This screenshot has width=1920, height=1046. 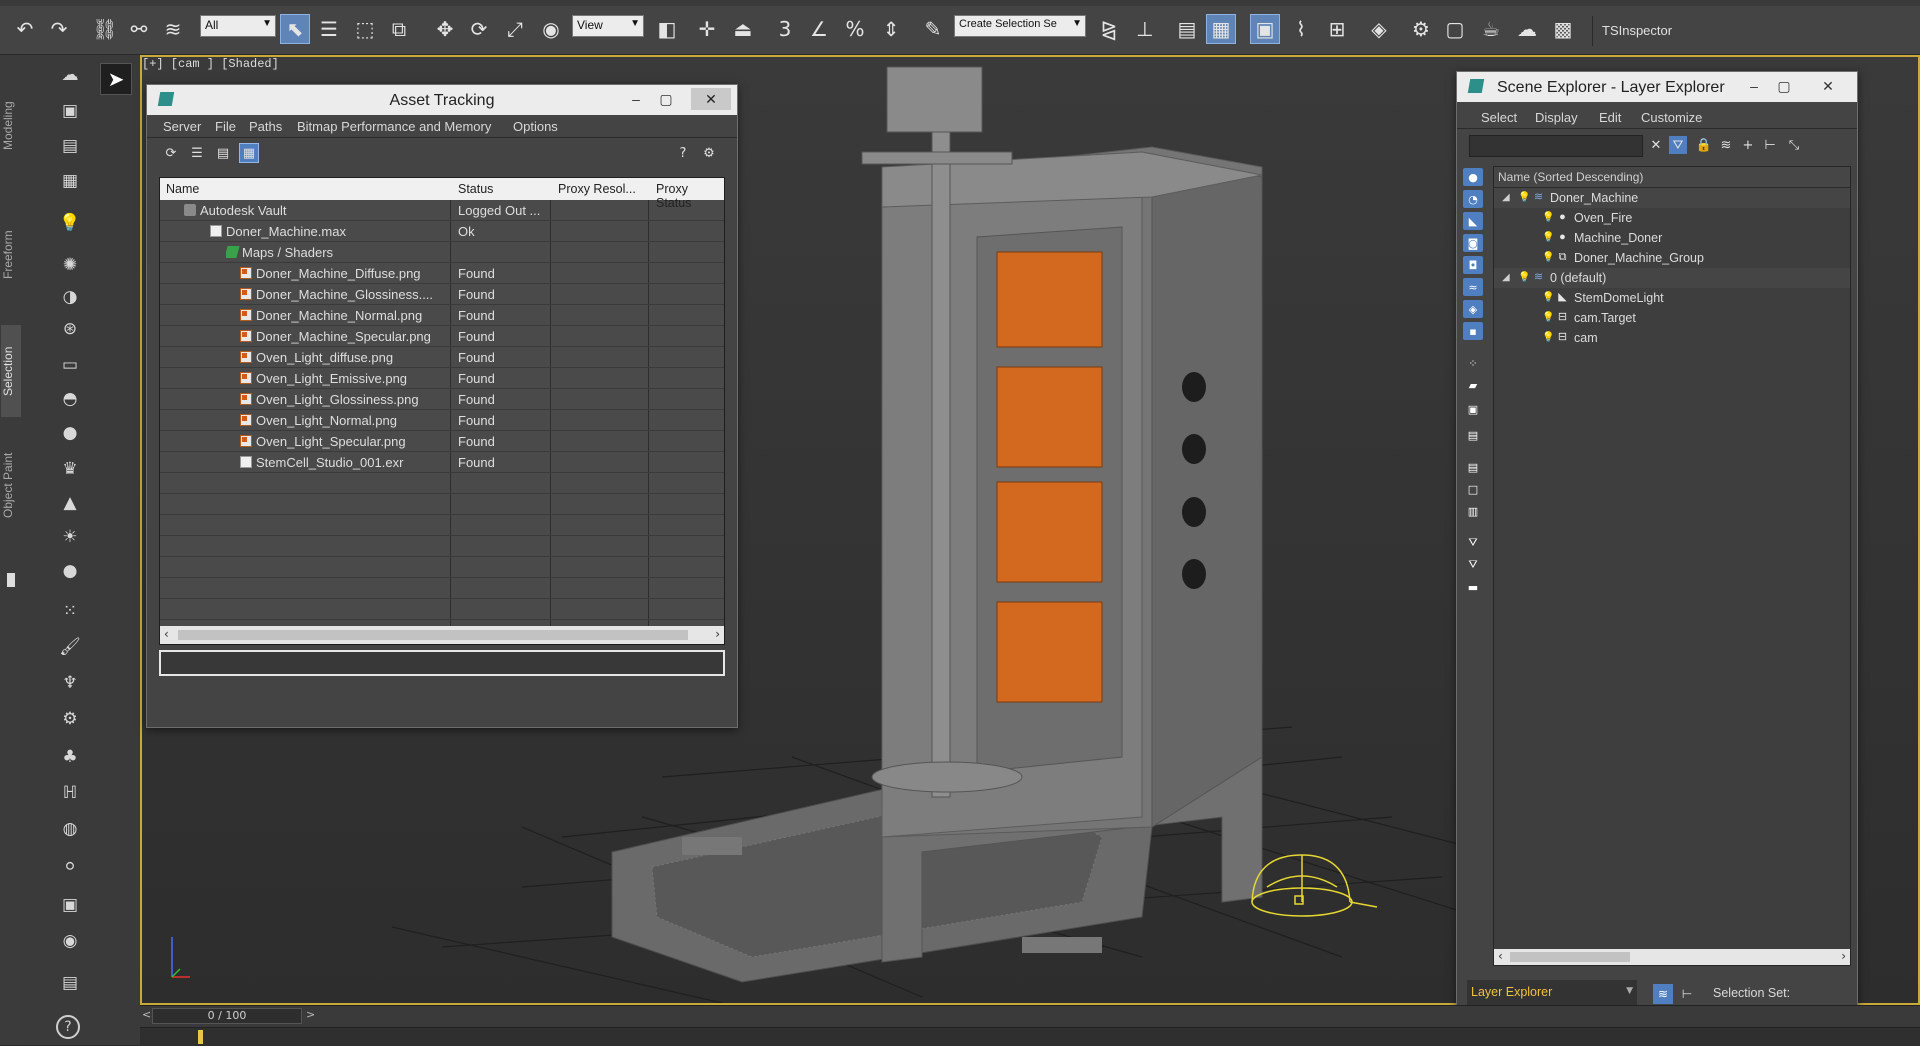 I want to click on close-icon: ✕, so click(x=711, y=99).